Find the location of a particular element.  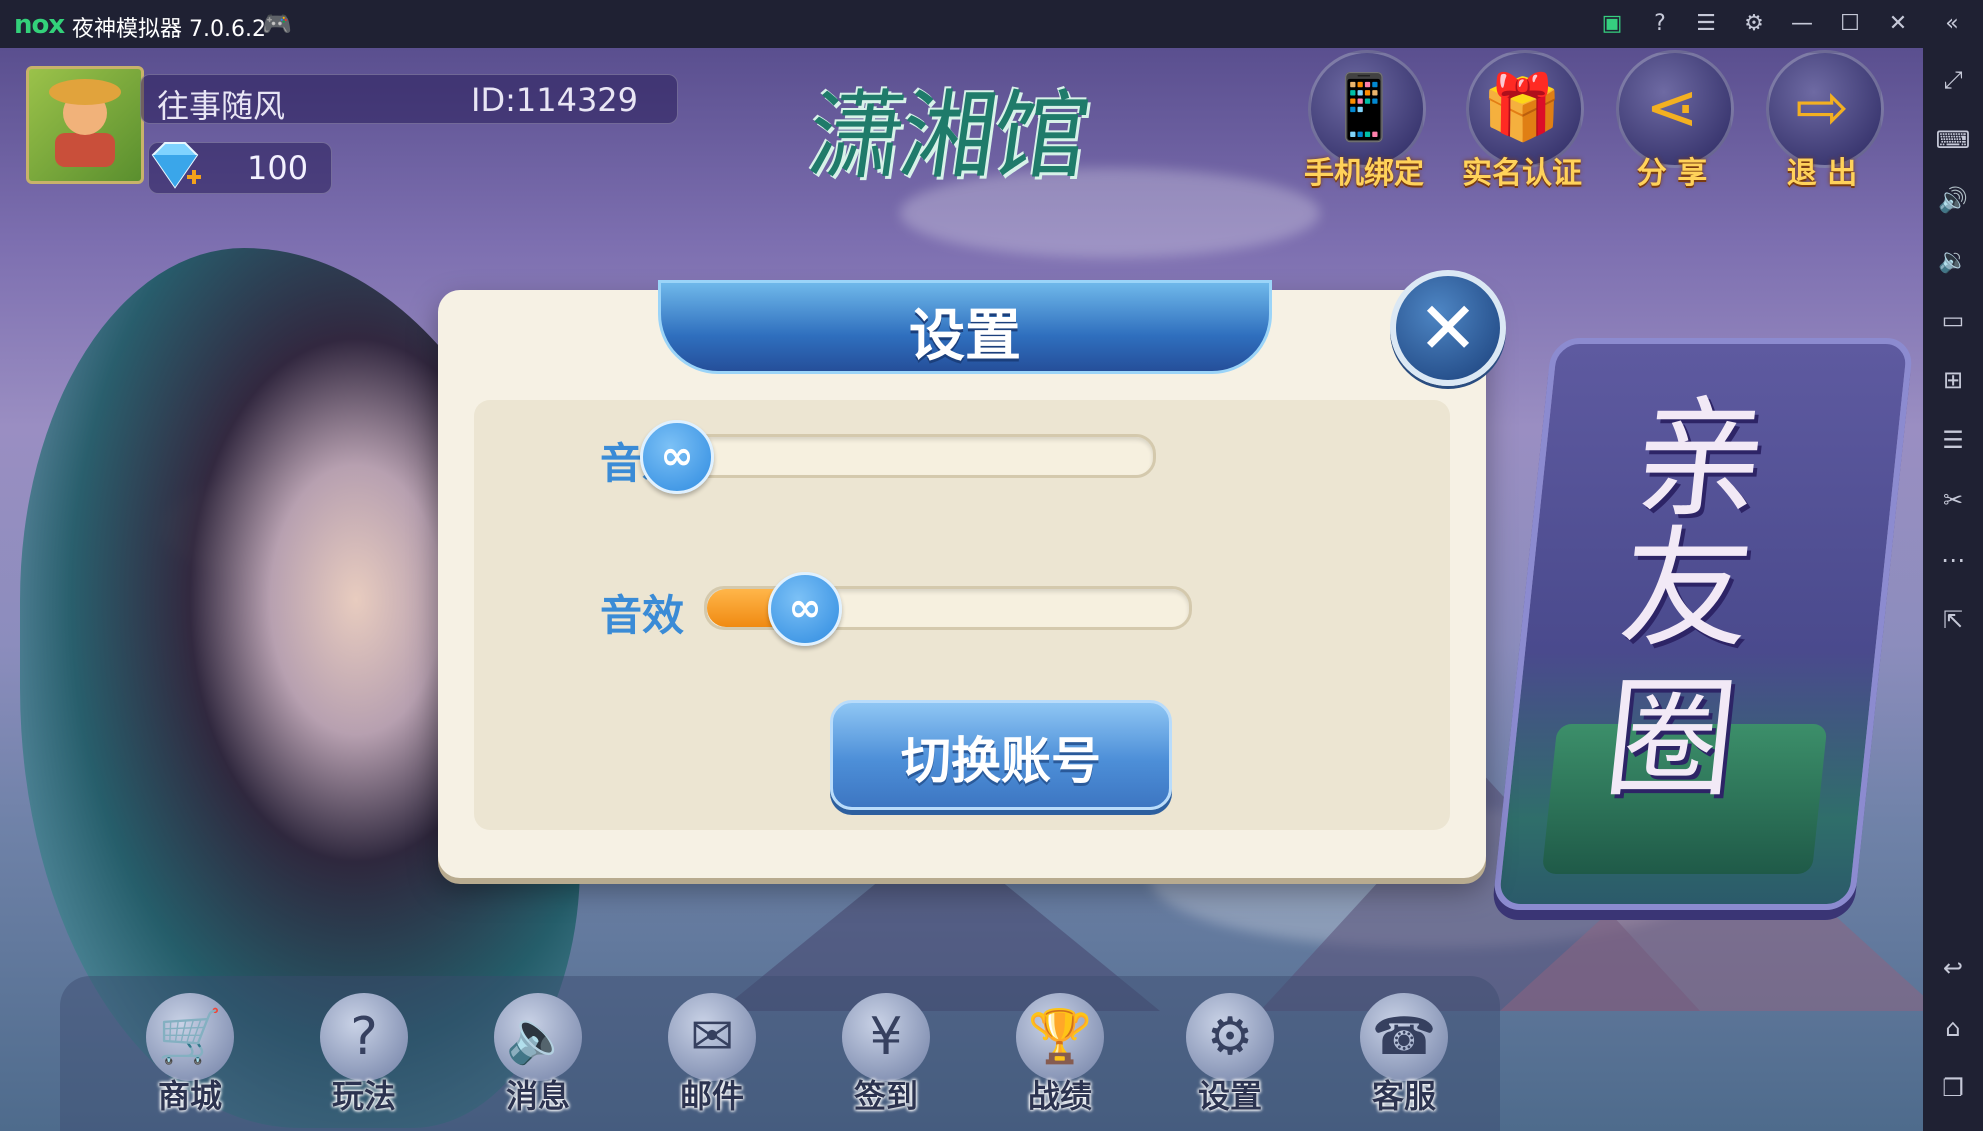

switch-account-label: 切换账号 is located at coordinates (1001, 761).